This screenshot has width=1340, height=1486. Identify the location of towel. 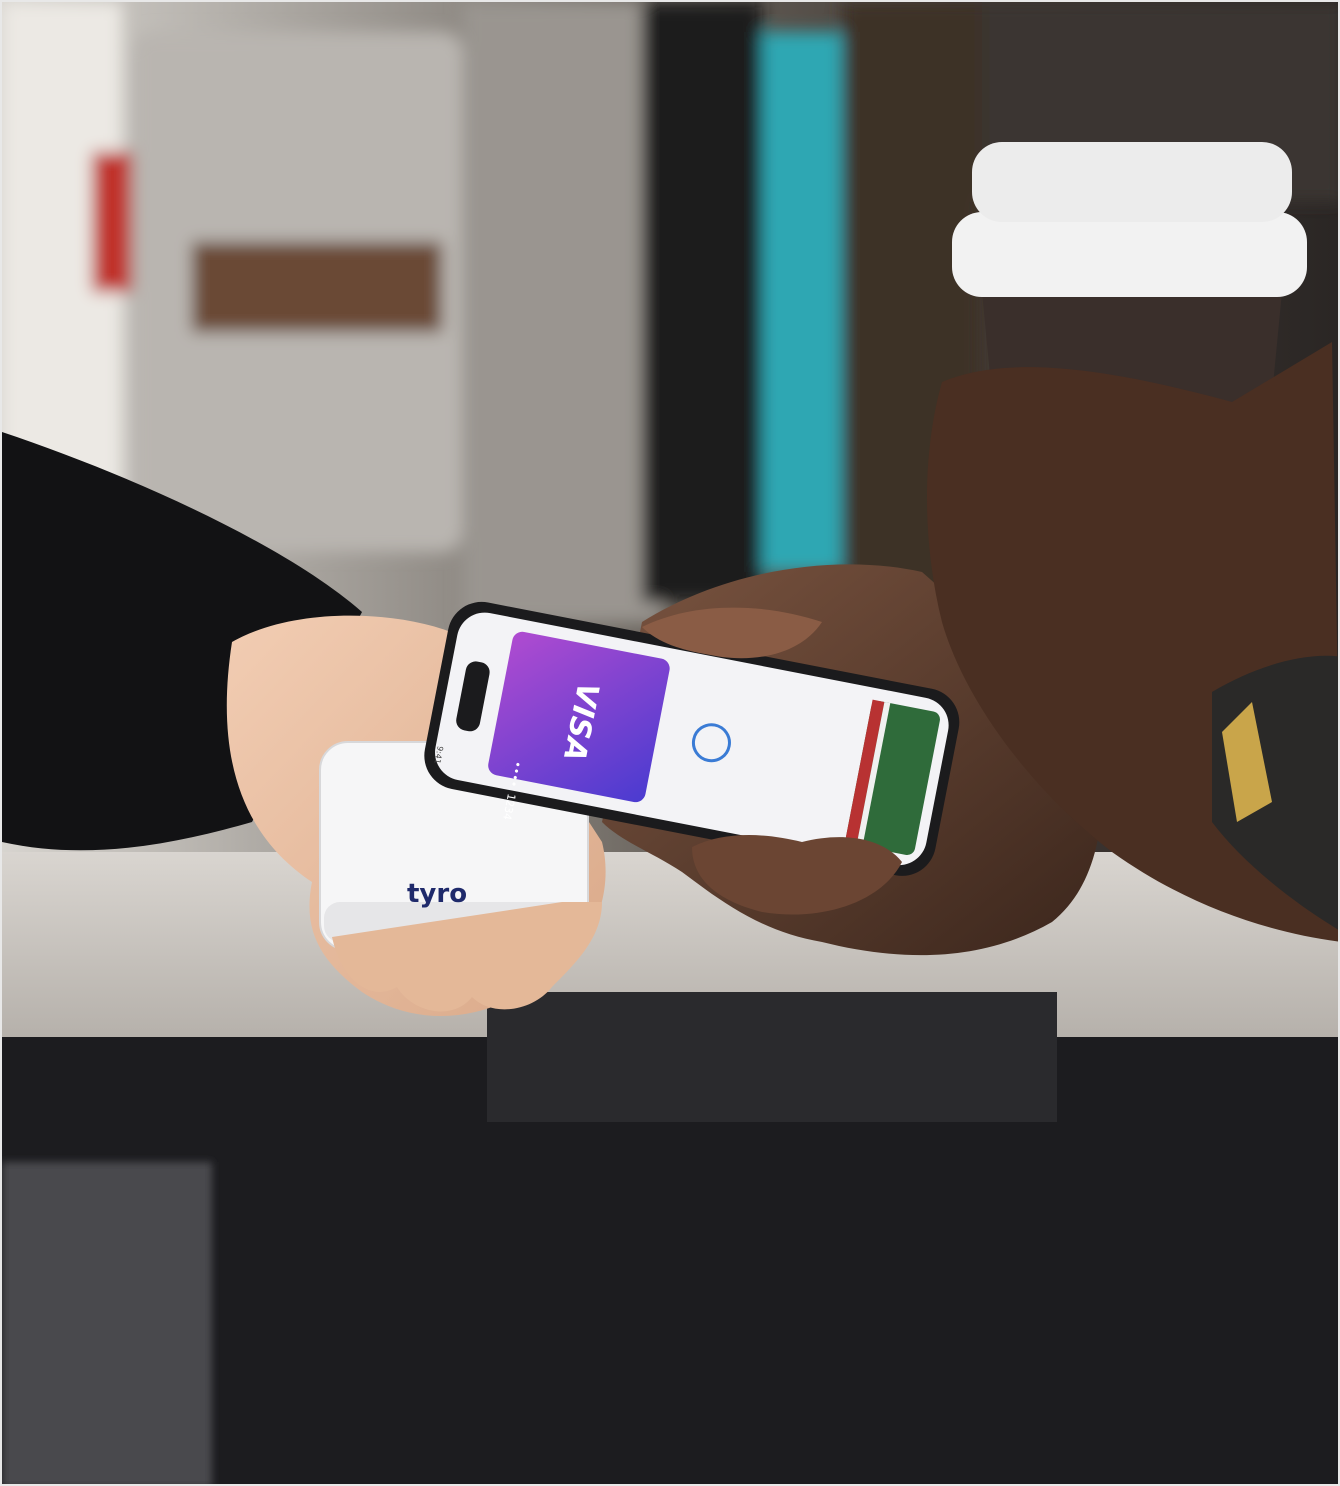
(107, 1323).